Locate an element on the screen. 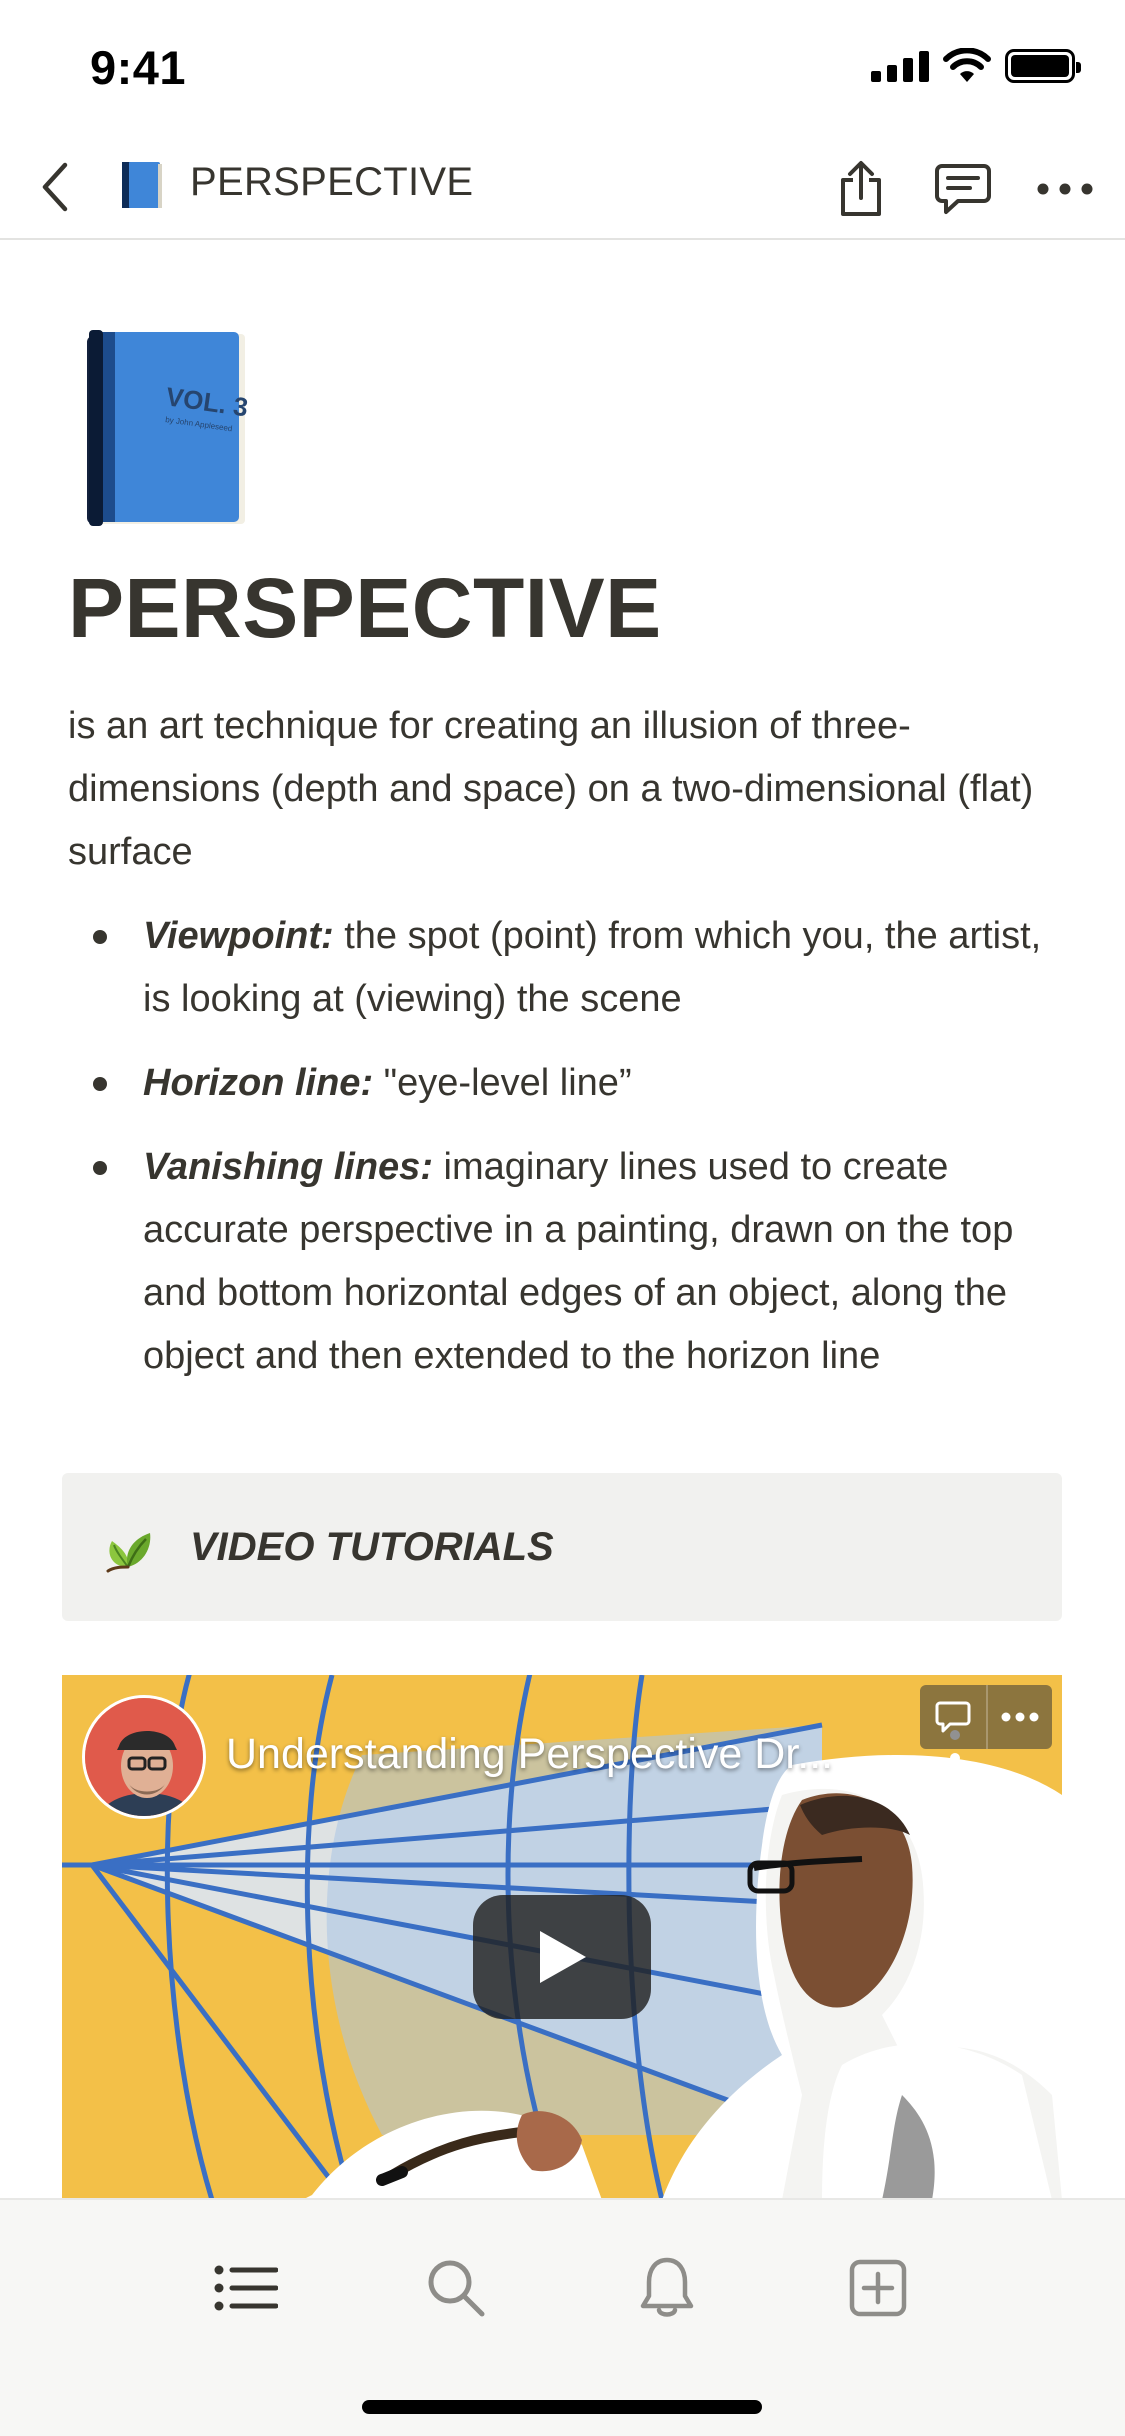 Image resolution: width=1125 pixels, height=2436 pixels. tab-new-page is located at coordinates (878, 2288).